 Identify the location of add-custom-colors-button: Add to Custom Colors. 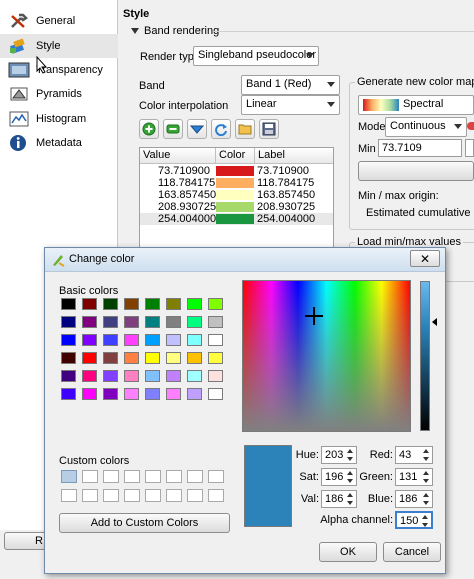
(144, 523).